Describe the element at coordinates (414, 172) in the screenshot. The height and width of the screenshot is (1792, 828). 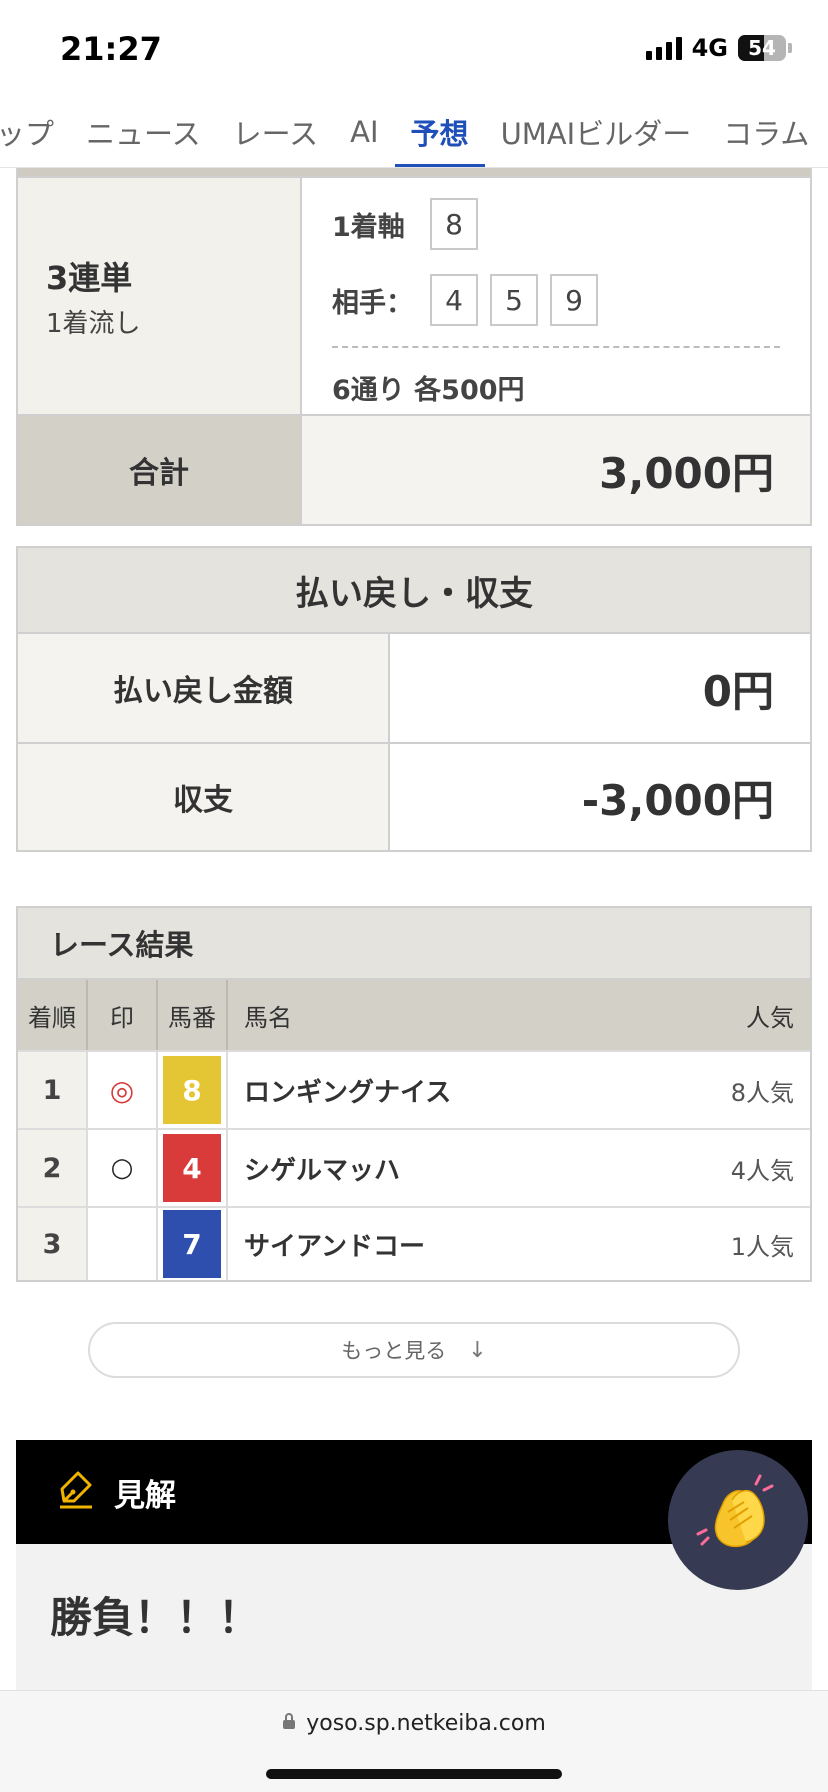
I see `bet-table-header-edge` at that location.